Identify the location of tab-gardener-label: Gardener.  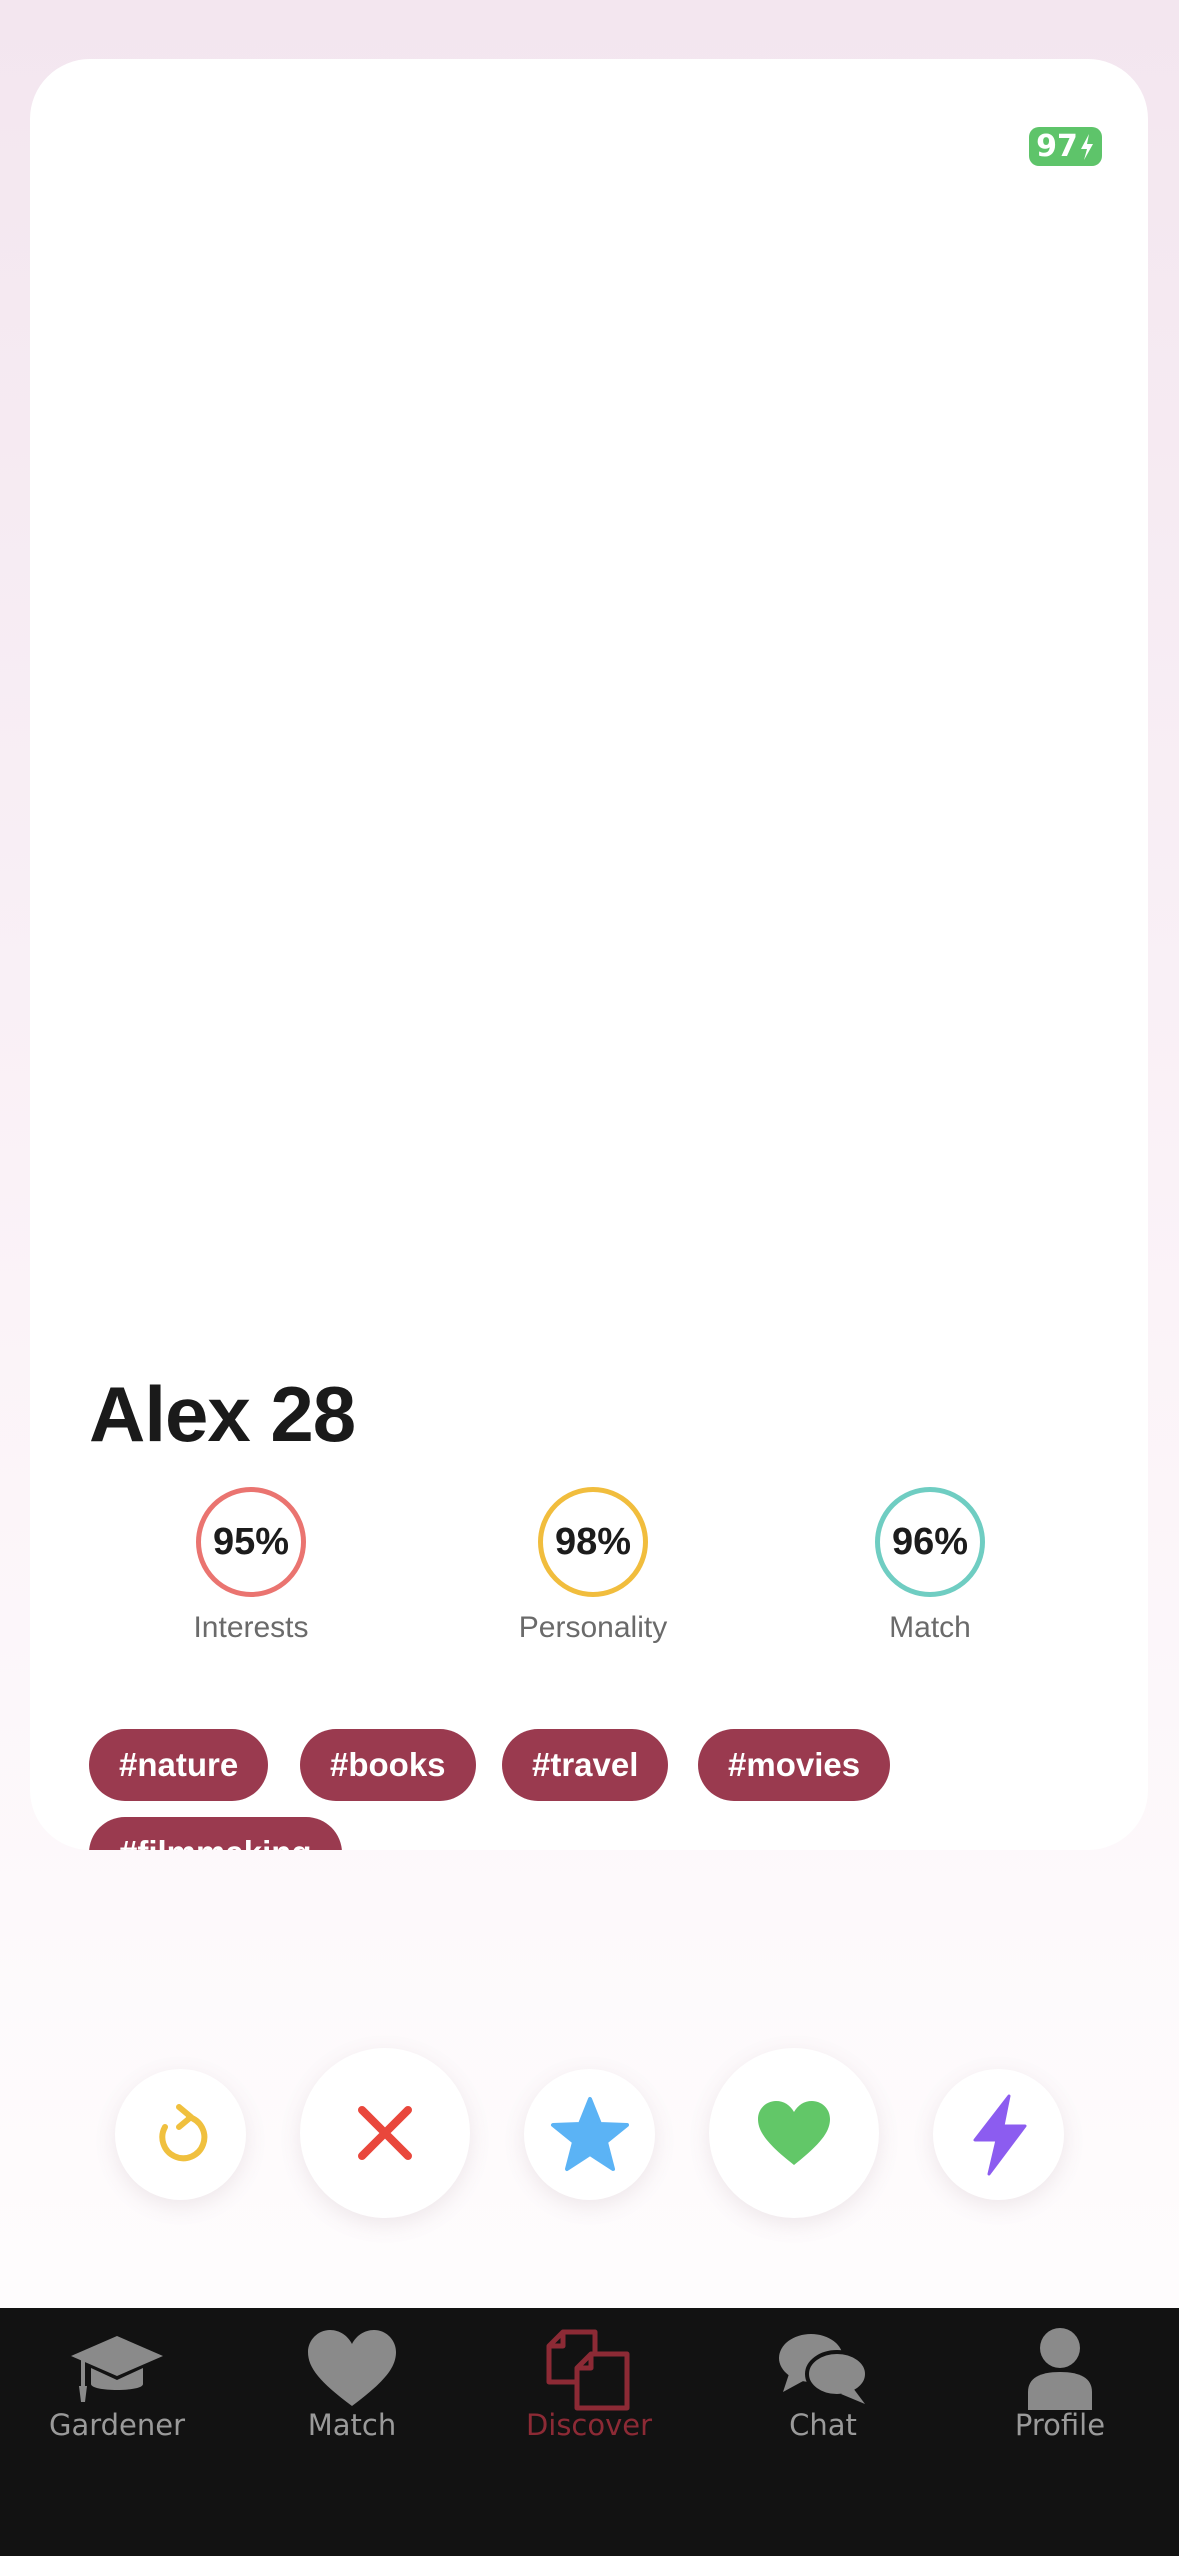
(117, 2425).